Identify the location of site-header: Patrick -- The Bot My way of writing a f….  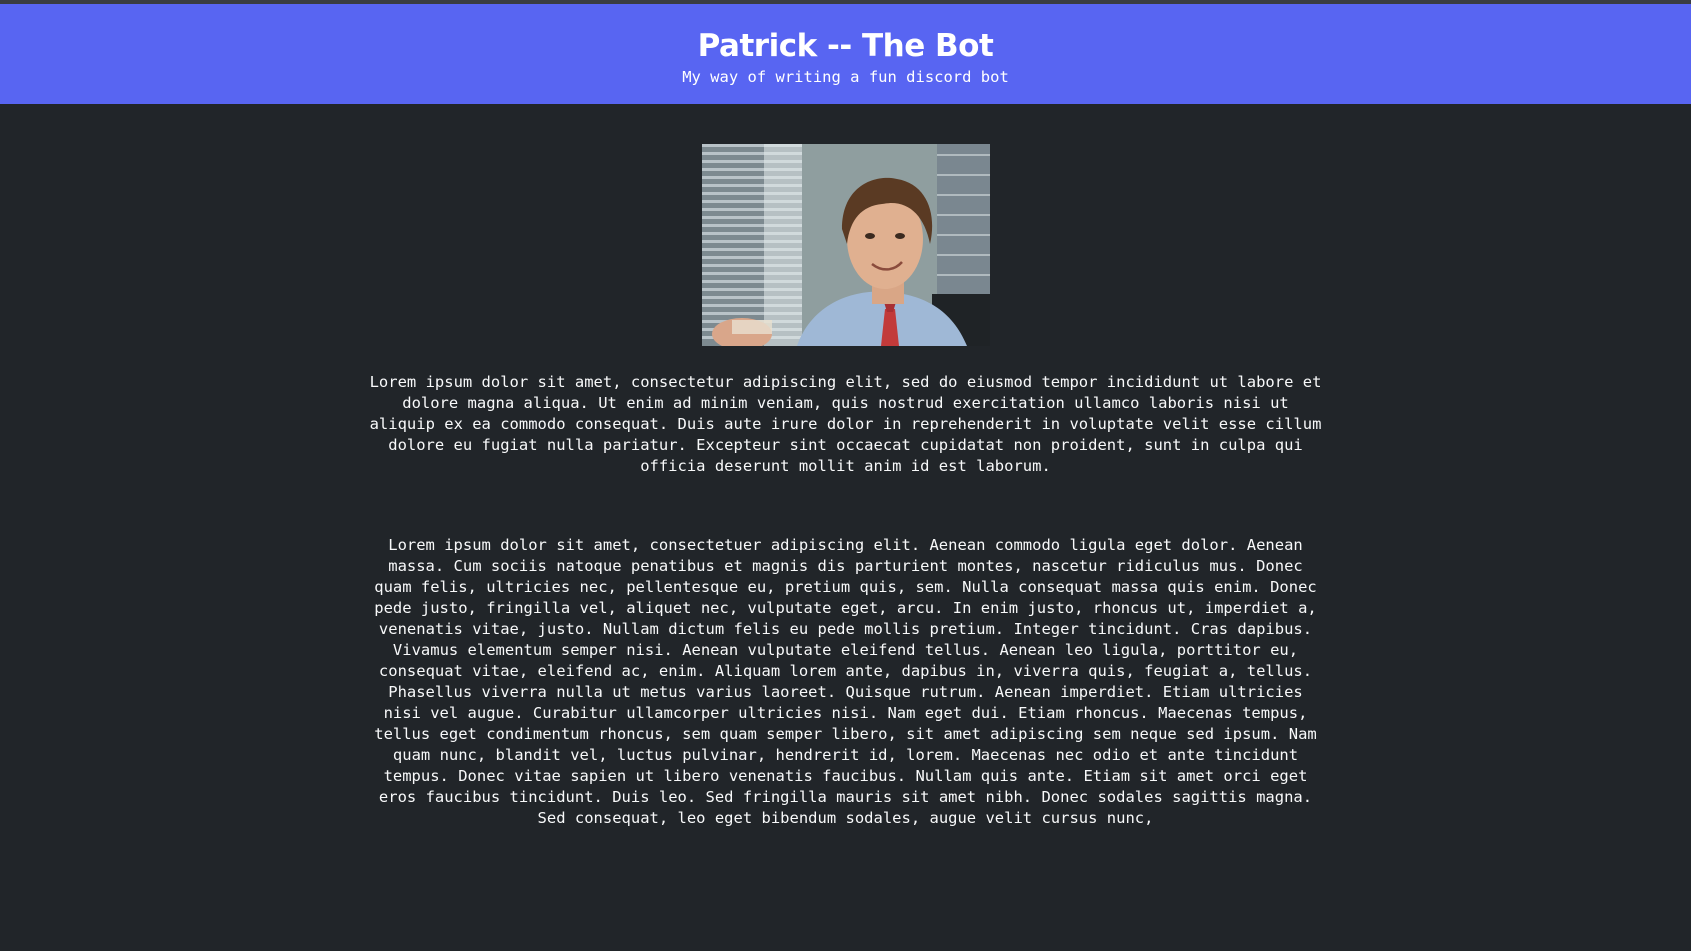
(845, 54).